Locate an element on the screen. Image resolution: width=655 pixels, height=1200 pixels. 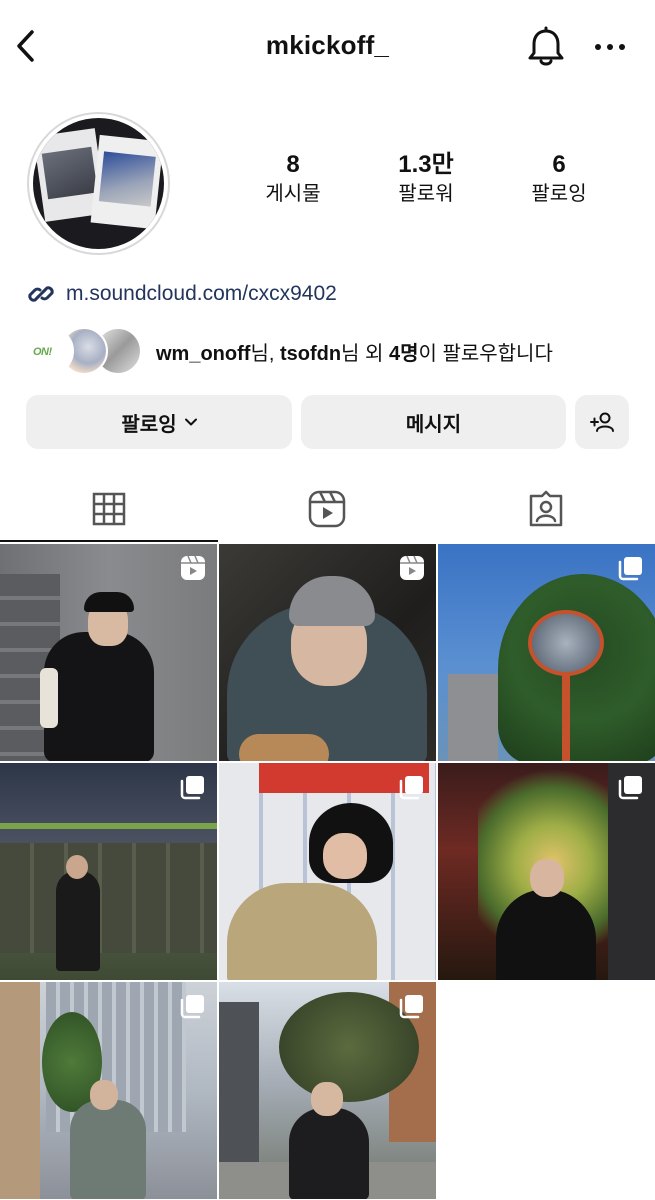
following-button: 팔로잉 is located at coordinates (159, 422).